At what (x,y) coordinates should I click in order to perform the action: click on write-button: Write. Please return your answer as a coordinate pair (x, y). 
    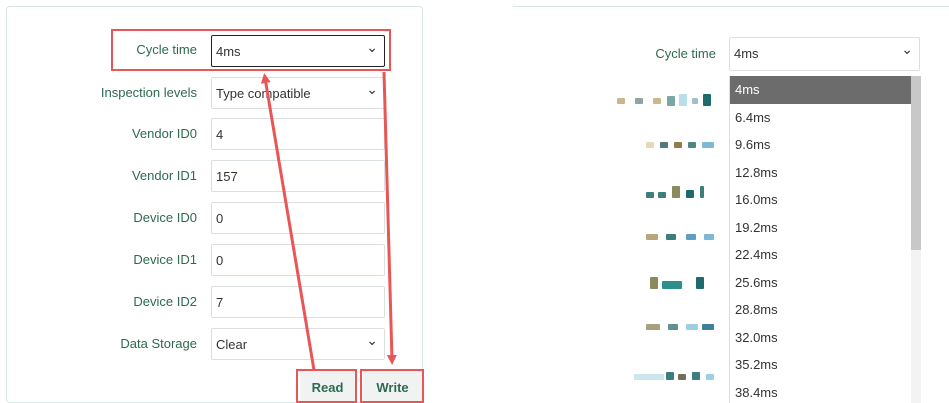
    Looking at the image, I should click on (392, 387).